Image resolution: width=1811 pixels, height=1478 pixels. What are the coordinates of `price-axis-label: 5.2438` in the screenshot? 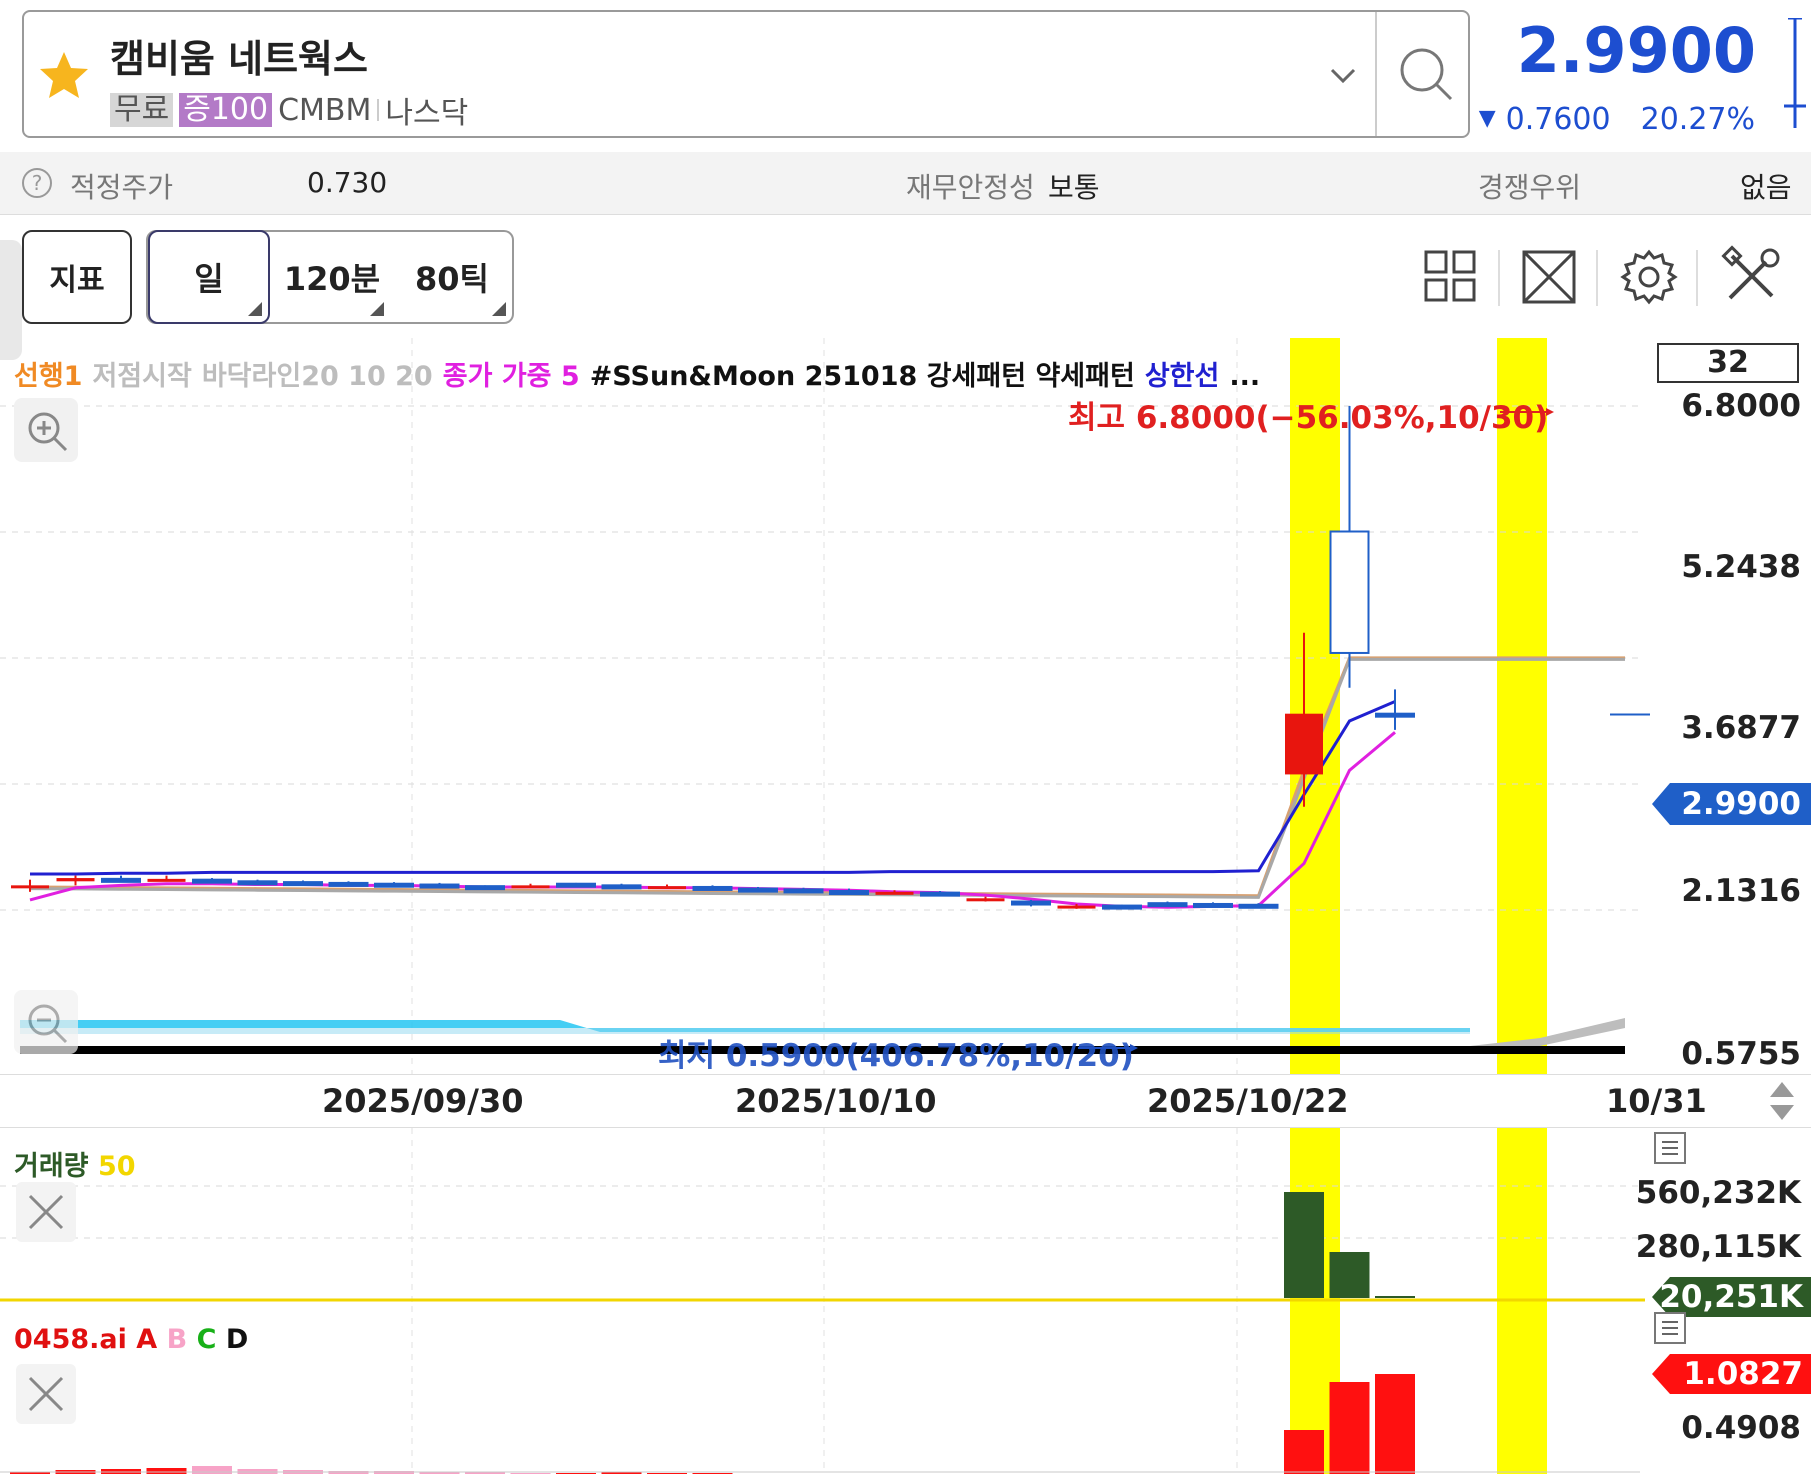 It's located at (1741, 567).